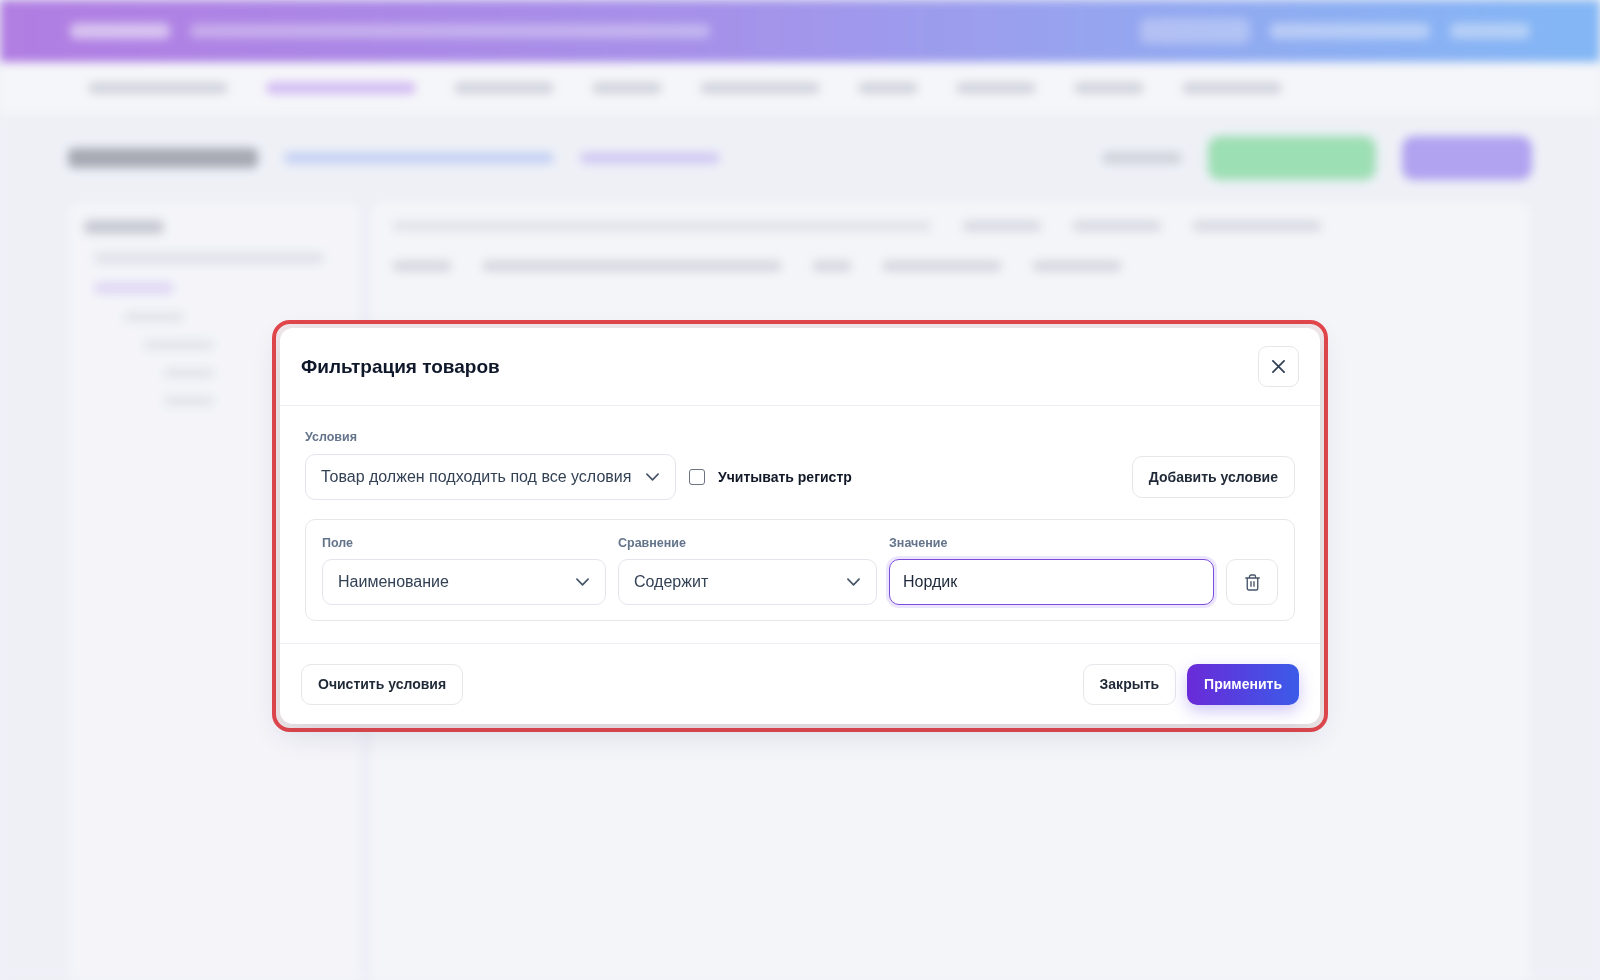 The image size is (1600, 980). What do you see at coordinates (785, 477) in the screenshot?
I see `checkbox-label: Учитывать регистр` at bounding box center [785, 477].